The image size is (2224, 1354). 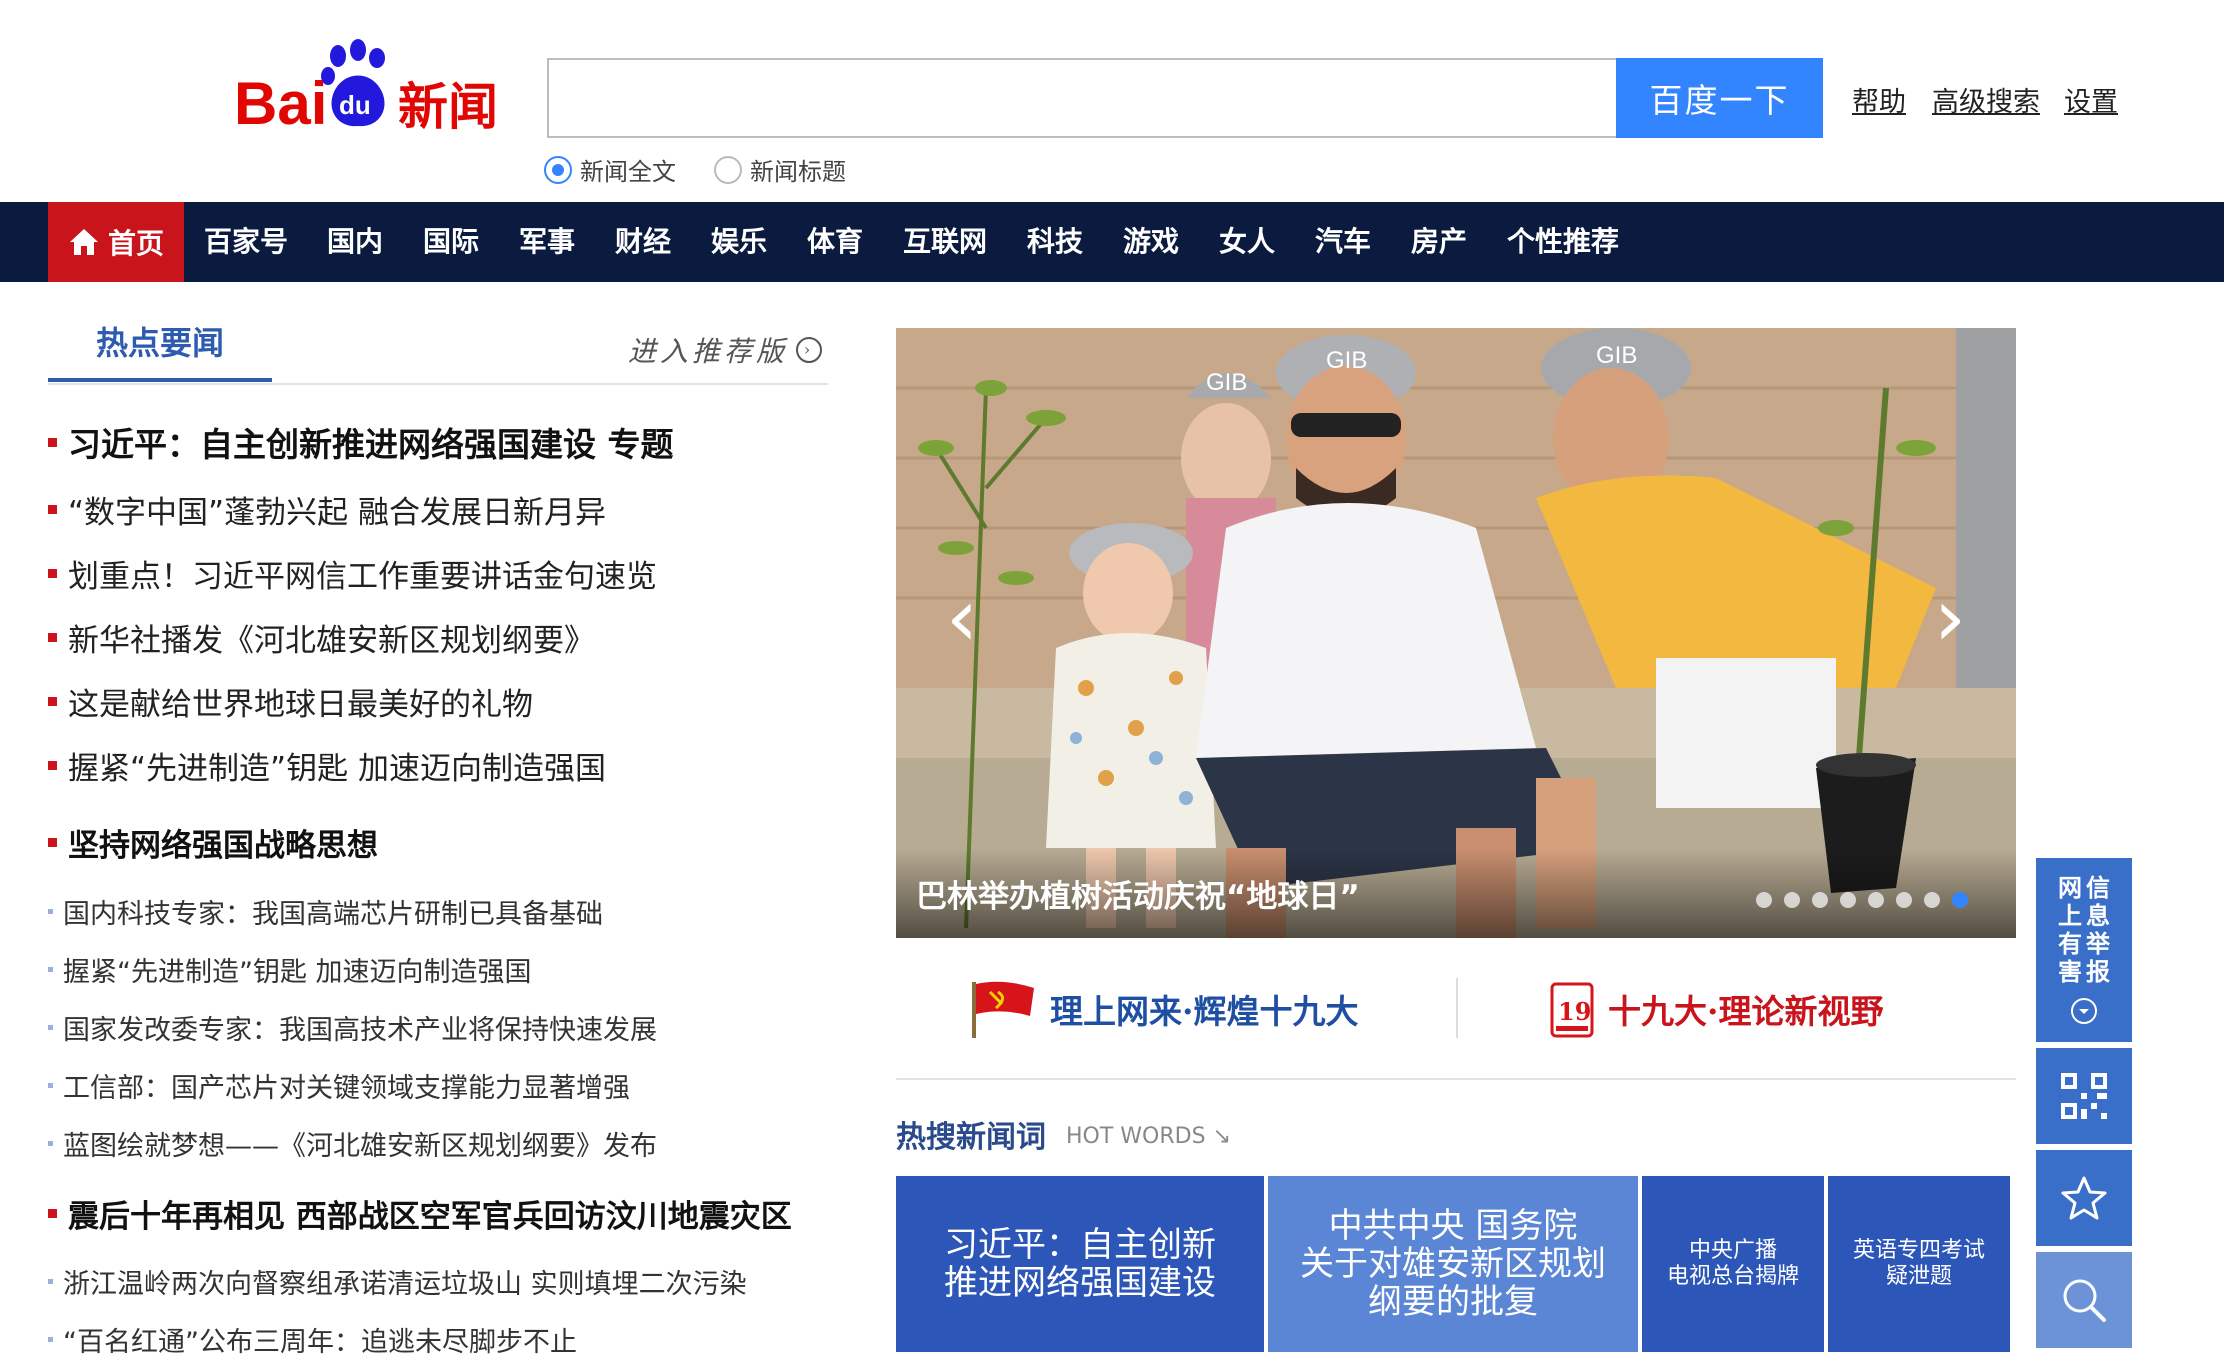 What do you see at coordinates (352, 1143) in the screenshot?
I see `list-item: 蓝图绘就梦想——《河北雄安新区规划纲要》发布` at bounding box center [352, 1143].